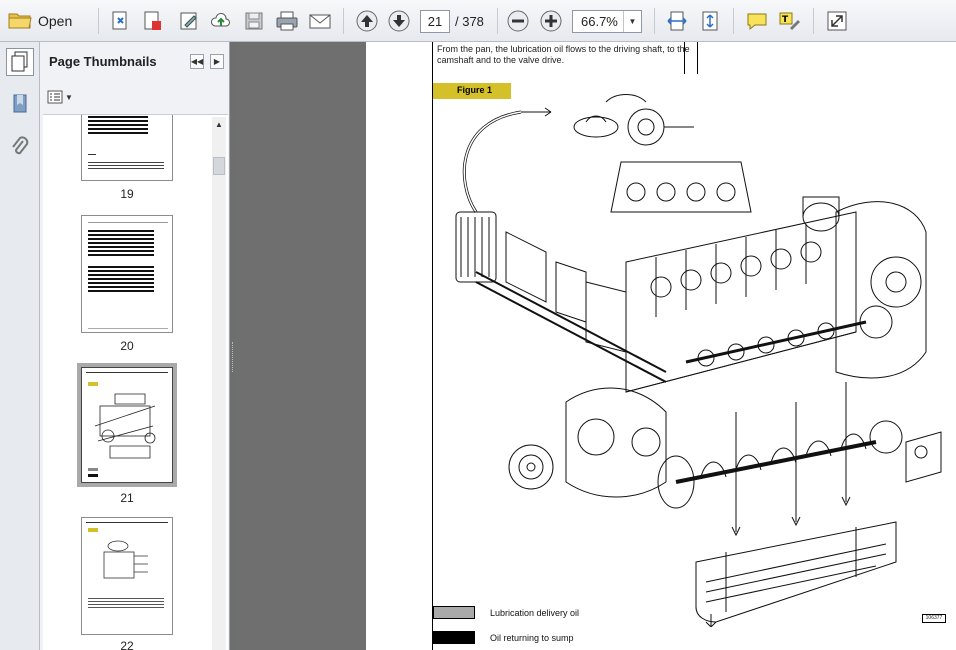  I want to click on open-label: Open, so click(55, 21).